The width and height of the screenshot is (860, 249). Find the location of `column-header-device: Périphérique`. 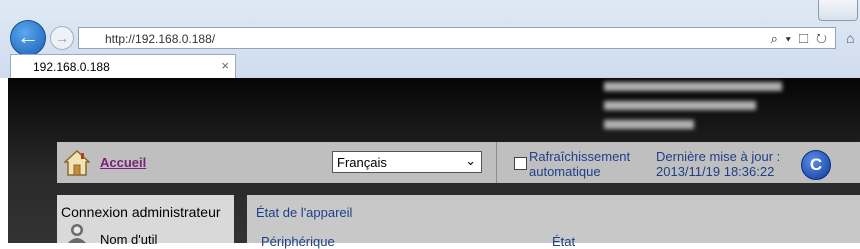

column-header-device: Périphérique is located at coordinates (298, 241).